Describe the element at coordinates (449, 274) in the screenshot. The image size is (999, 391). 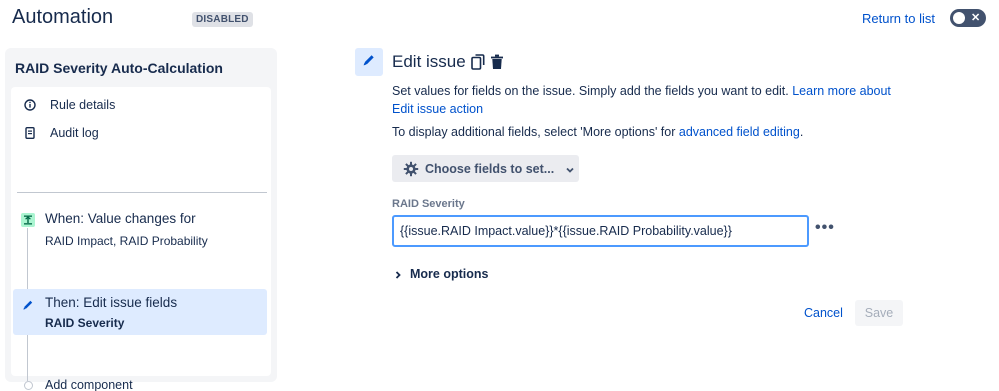
I see `more-options-label: More options` at that location.